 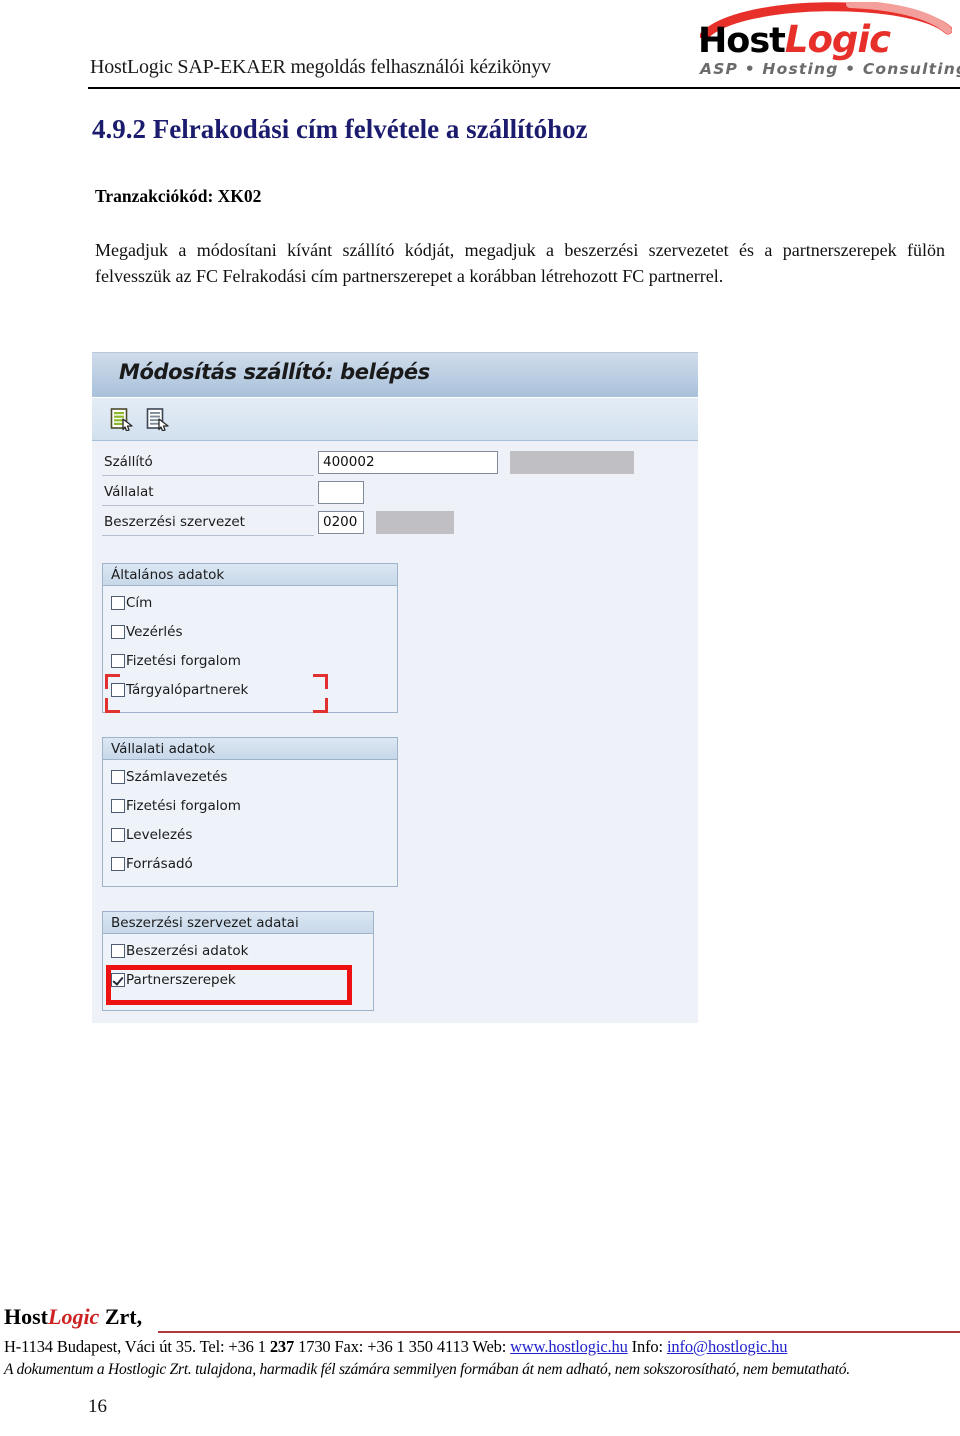 What do you see at coordinates (139, 603) in the screenshot?
I see `checkbox-label-cim: Cím` at bounding box center [139, 603].